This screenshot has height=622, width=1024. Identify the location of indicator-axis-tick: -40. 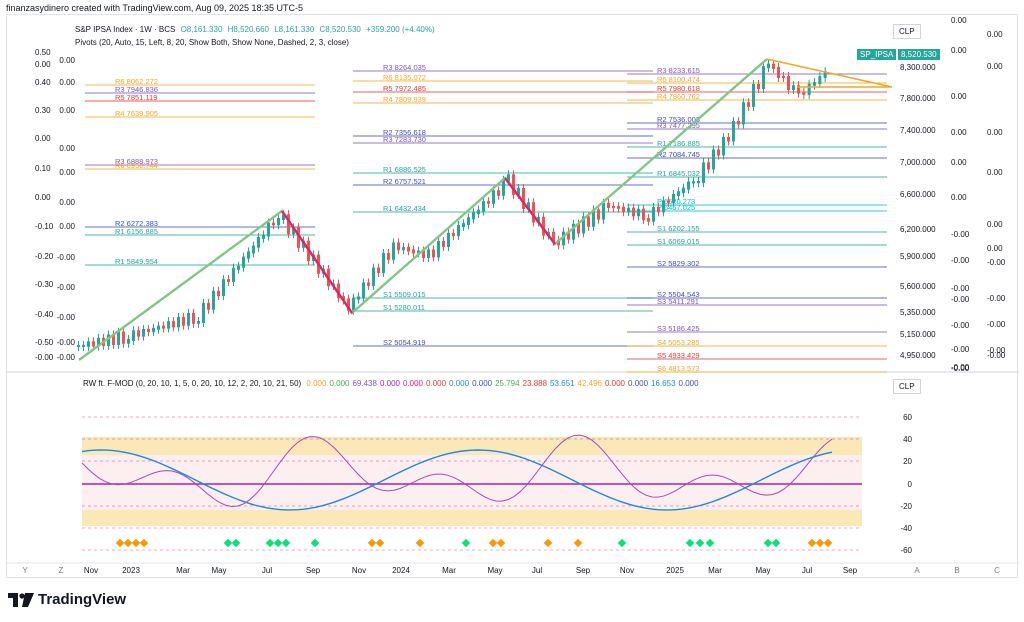
(906, 528).